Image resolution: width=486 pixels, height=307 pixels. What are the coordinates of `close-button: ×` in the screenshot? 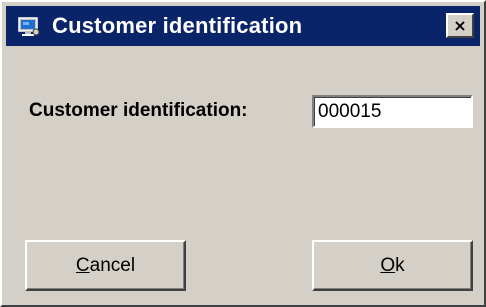 It's located at (460, 25).